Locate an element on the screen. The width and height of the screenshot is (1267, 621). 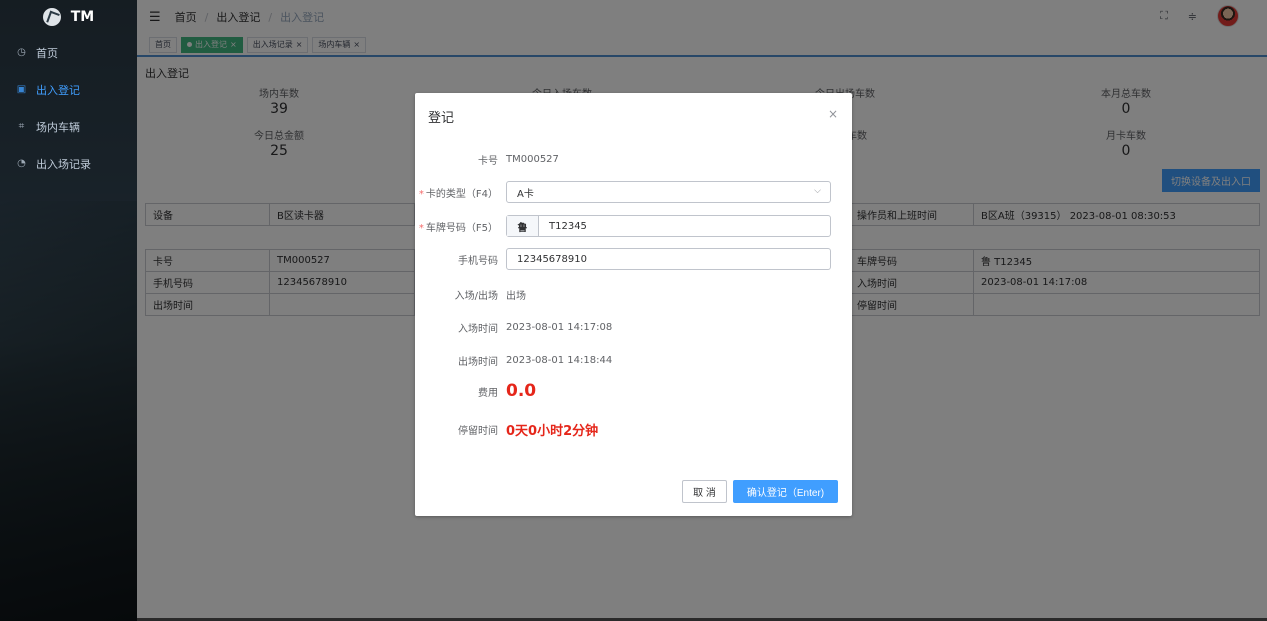
card-type-select: A卡 ⌵ is located at coordinates (668, 192).